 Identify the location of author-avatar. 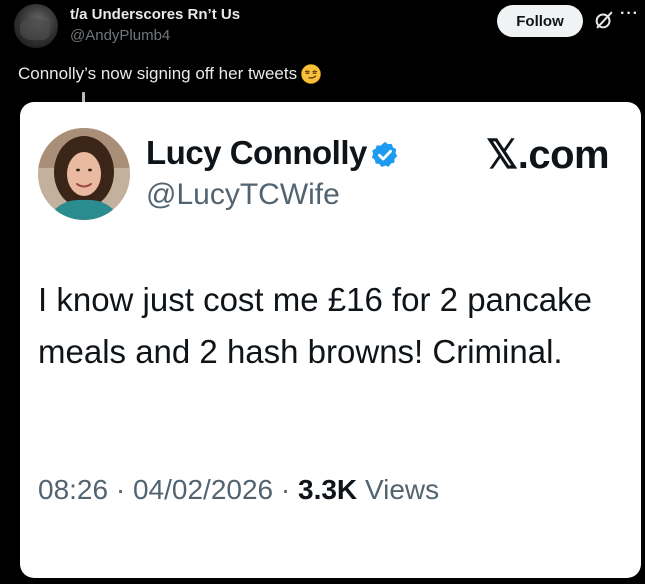
(36, 26).